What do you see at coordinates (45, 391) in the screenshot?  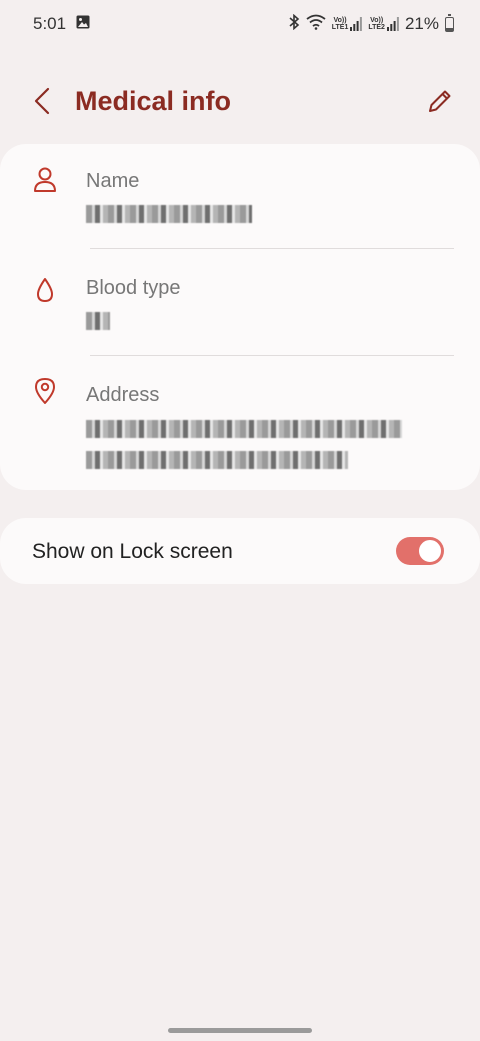 I see `location-pin-icon` at bounding box center [45, 391].